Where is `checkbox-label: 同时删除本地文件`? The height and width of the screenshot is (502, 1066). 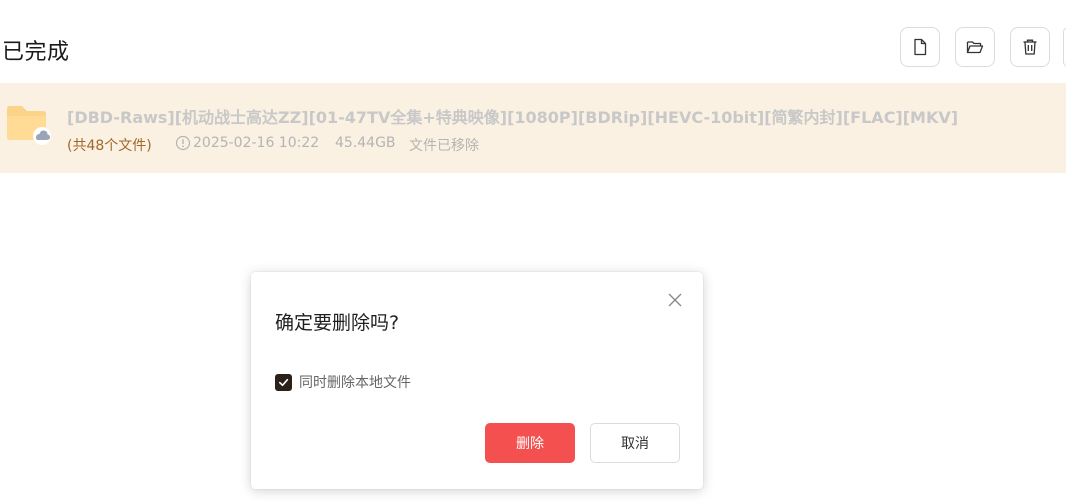 checkbox-label: 同时删除本地文件 is located at coordinates (355, 383).